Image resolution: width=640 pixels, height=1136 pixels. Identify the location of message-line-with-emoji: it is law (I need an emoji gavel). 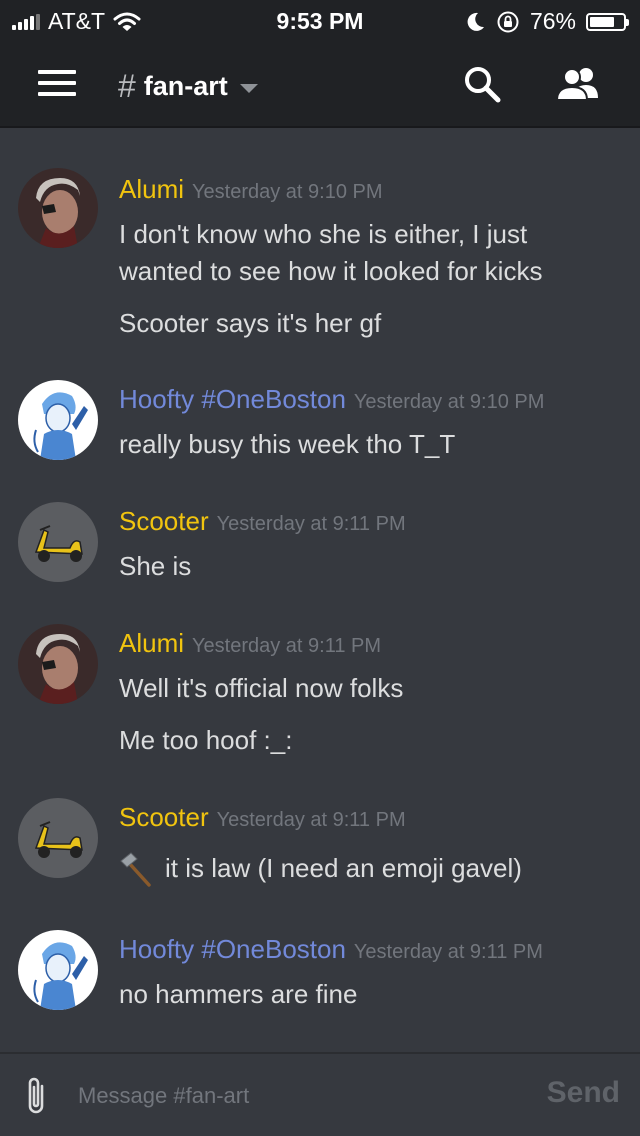
(320, 868).